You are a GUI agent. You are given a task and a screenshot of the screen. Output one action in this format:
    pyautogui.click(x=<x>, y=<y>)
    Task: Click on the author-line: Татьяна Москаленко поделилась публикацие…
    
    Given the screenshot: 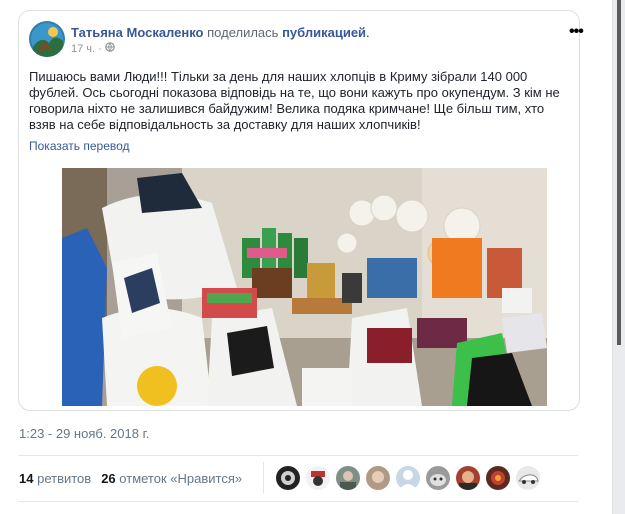 What is the action you would take?
    pyautogui.click(x=220, y=32)
    